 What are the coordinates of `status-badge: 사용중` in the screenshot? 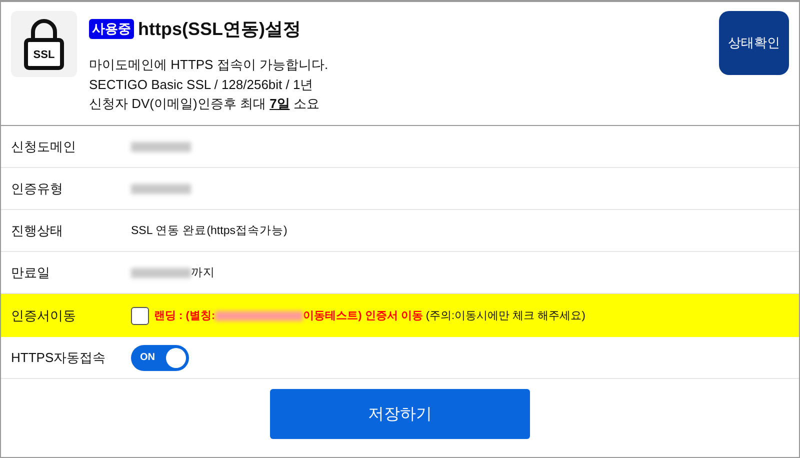 It's located at (111, 29).